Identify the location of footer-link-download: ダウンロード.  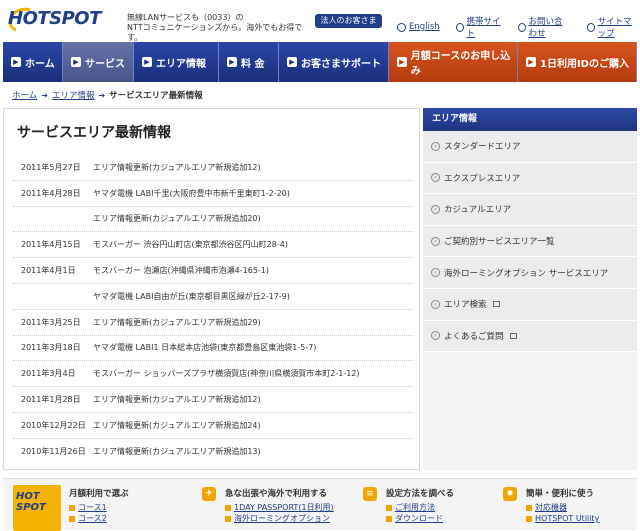
(441, 518).